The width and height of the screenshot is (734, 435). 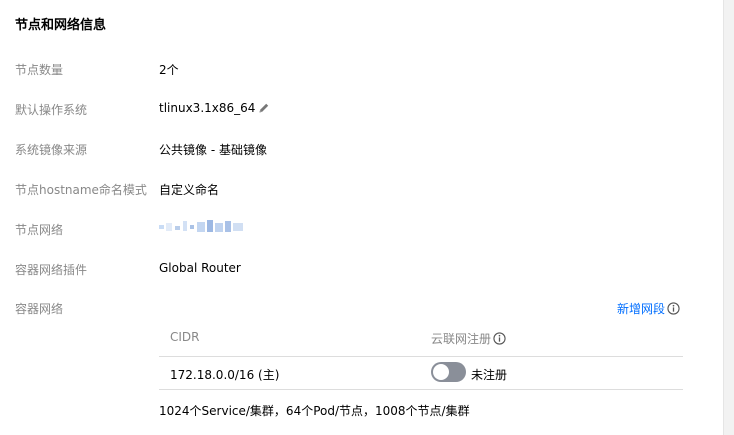 I want to click on cidr-cell: 172.18.0.0/16 (主), so click(x=225, y=375).